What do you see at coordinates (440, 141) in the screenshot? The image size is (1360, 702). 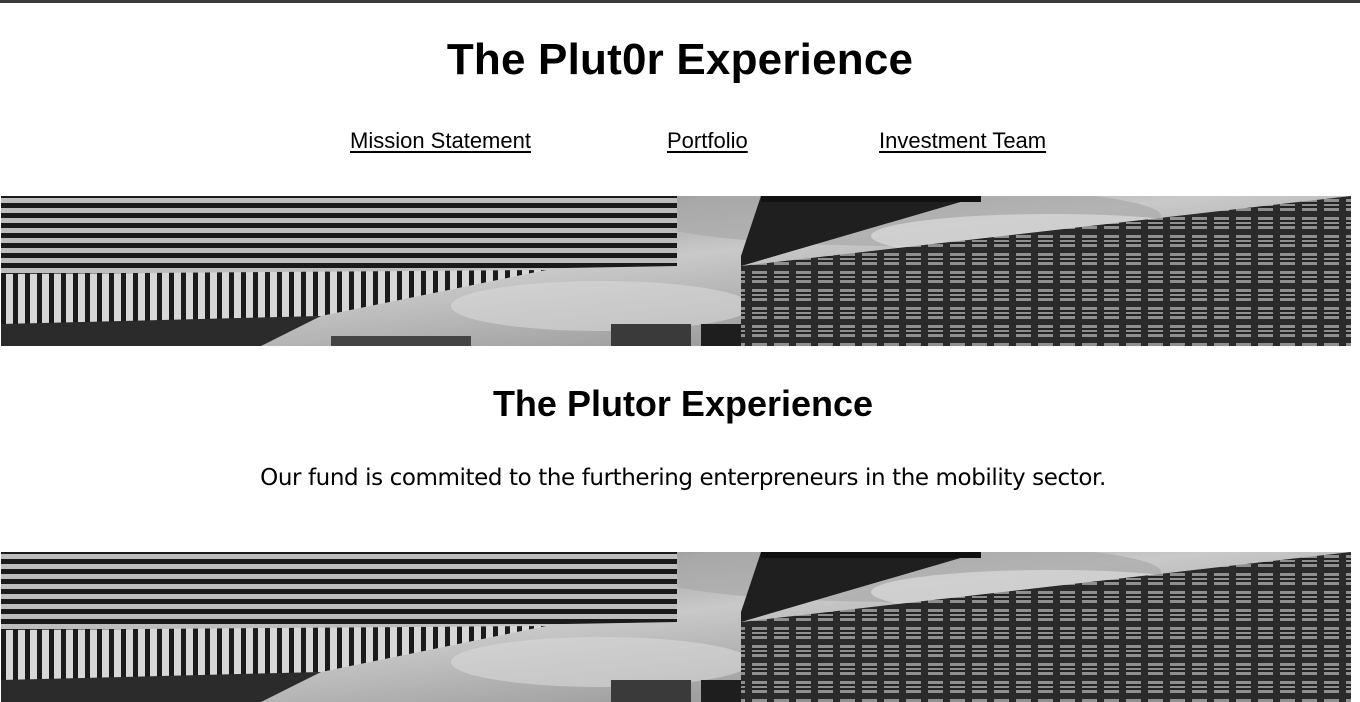 I see `nav-link-mission-statement: Mission Statement` at bounding box center [440, 141].